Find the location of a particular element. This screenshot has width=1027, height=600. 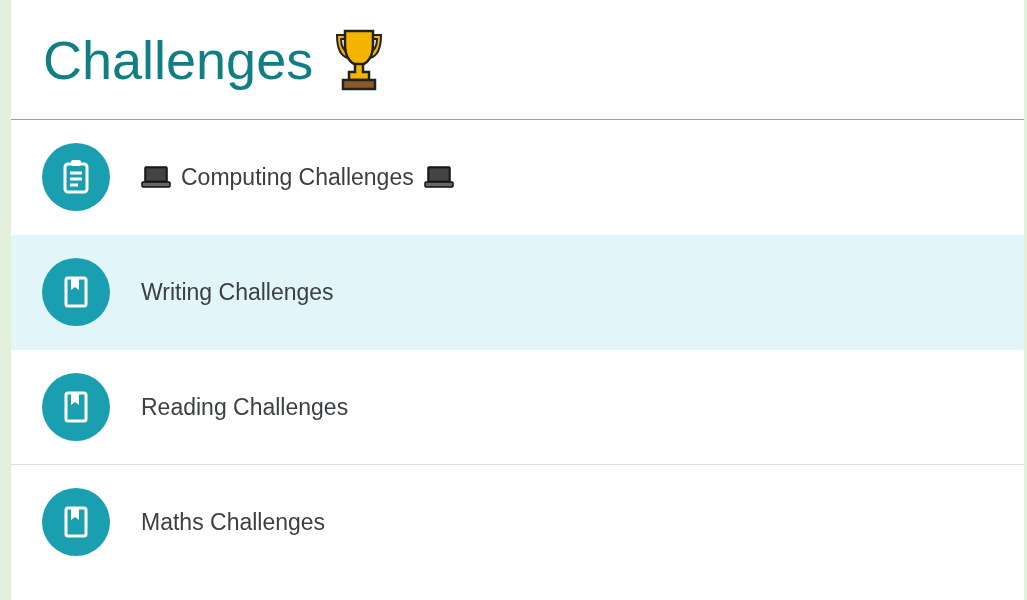

clipboard-icon is located at coordinates (76, 177).